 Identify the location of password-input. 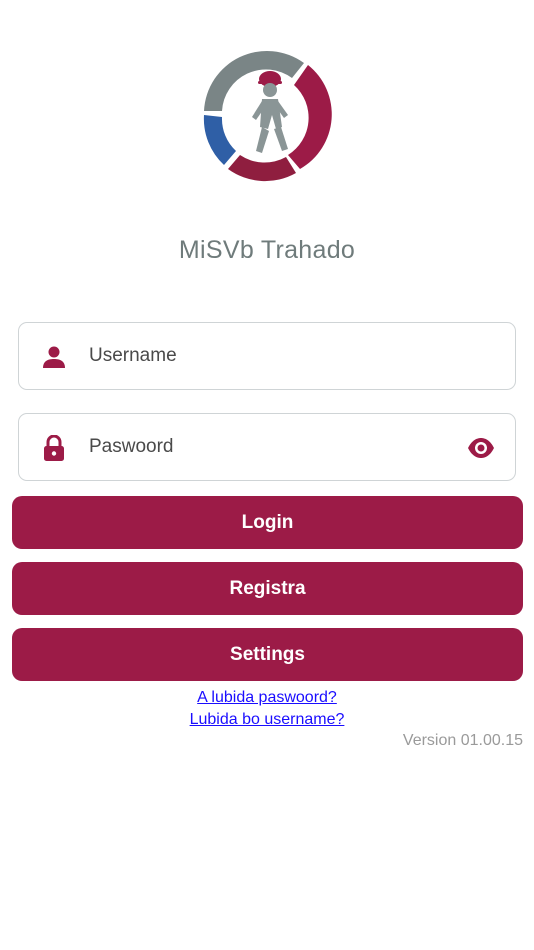
(269, 447).